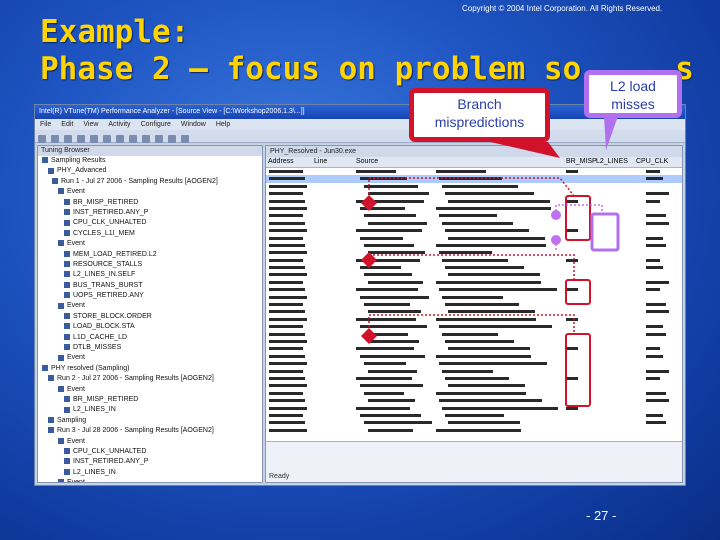 Image resolution: width=720 pixels, height=540 pixels. I want to click on l2-callout-tail, so click(611, 133).